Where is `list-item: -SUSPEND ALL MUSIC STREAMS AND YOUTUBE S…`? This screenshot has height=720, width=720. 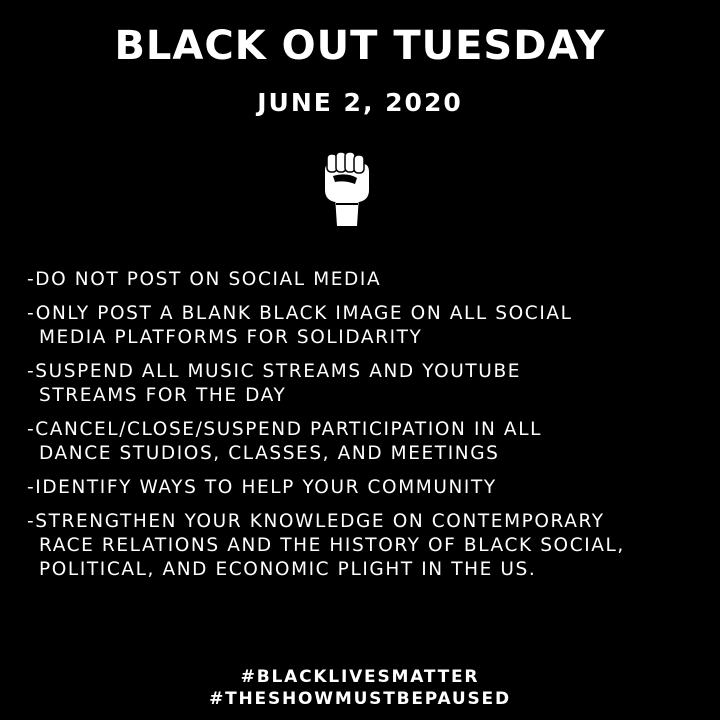 list-item: -SUSPEND ALL MUSIC STREAMS AND YOUTUBE S… is located at coordinates (274, 383).